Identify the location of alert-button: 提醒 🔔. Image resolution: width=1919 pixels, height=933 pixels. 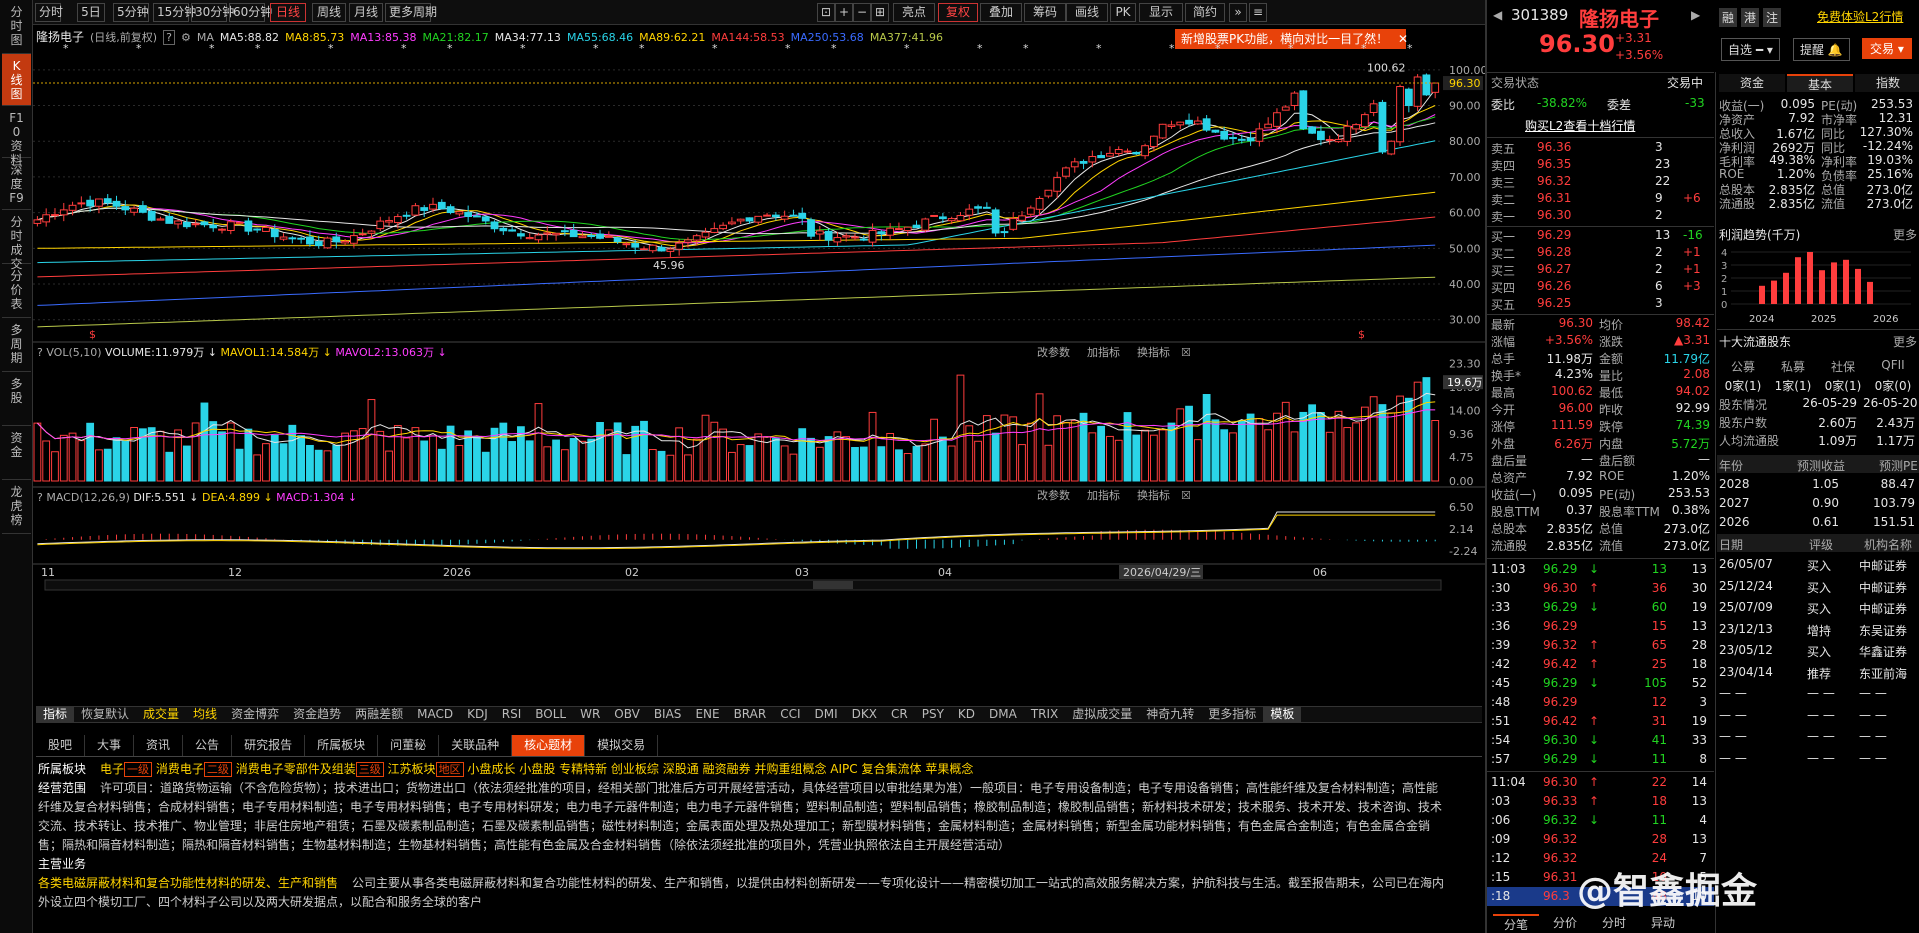
(1821, 49).